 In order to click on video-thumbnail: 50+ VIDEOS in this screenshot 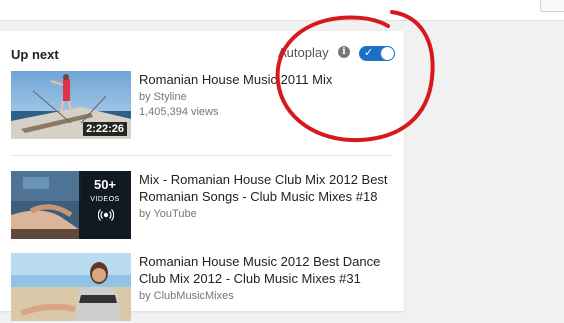, I will do `click(71, 205)`.